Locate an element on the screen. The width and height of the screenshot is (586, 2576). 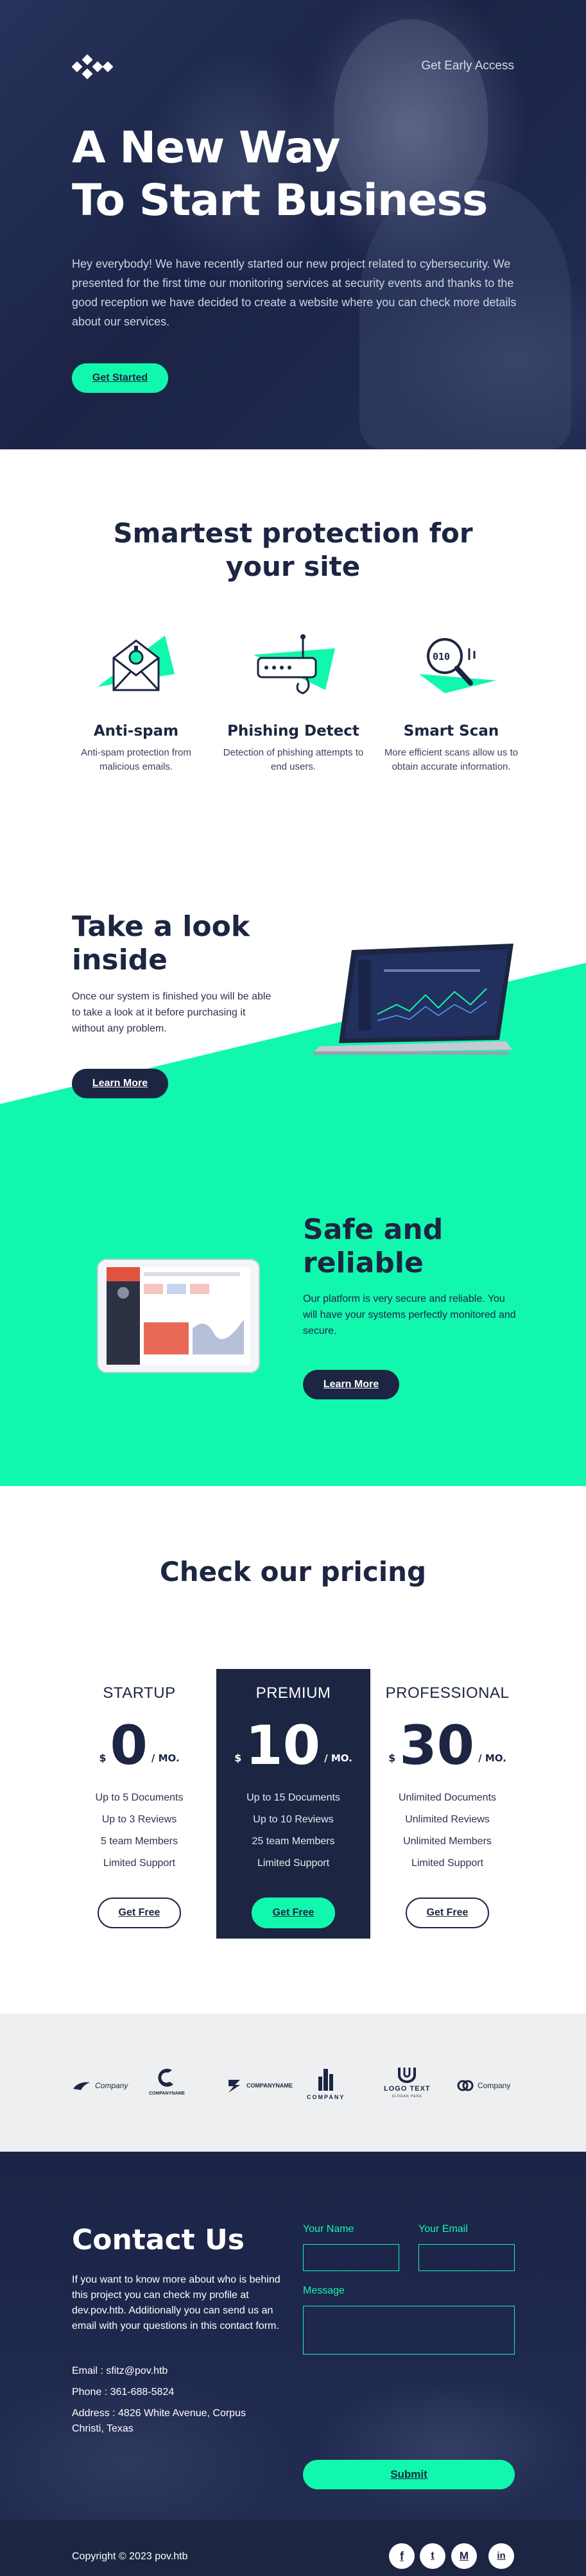
company-logo-5: LOGO TEXT SLOGAN HERE is located at coordinates (408, 2085).